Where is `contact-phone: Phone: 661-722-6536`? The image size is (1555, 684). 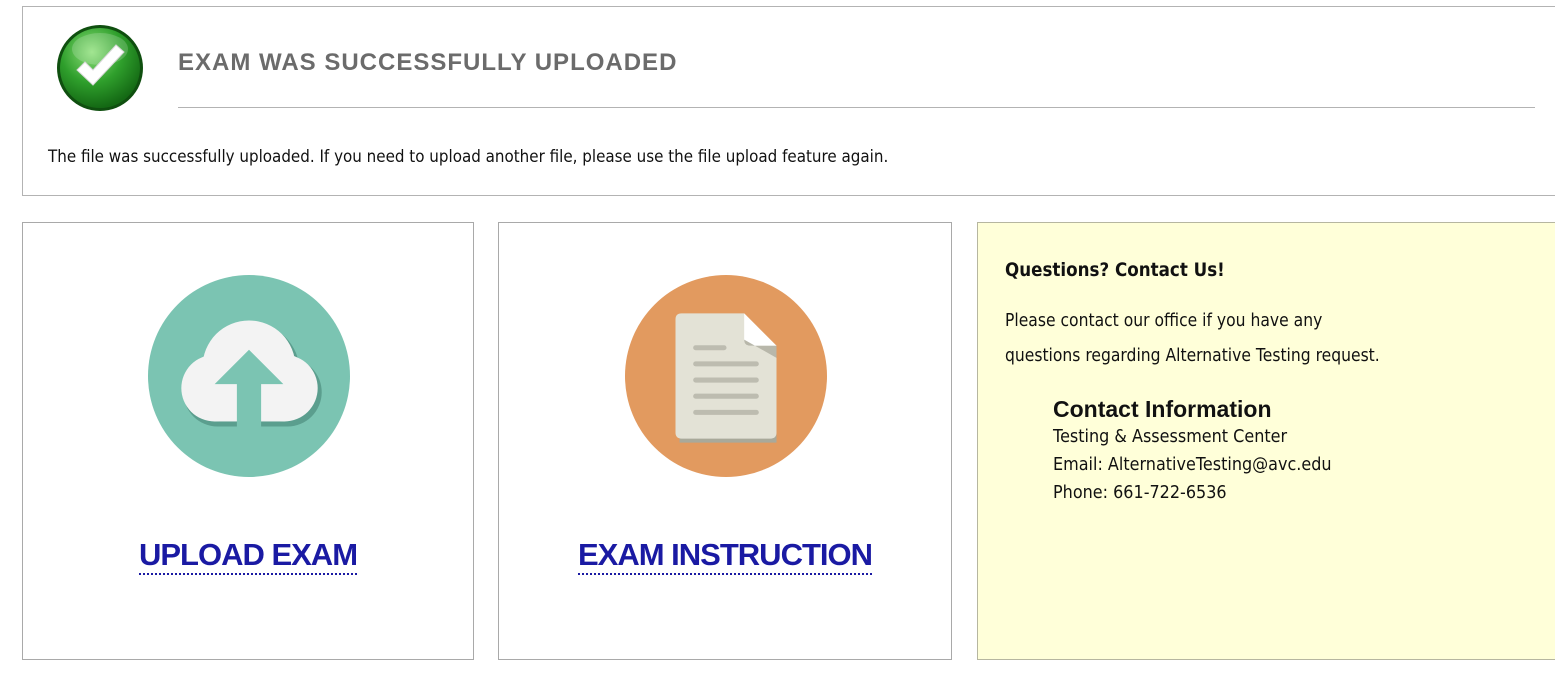 contact-phone: Phone: 661-722-6536 is located at coordinates (1140, 492).